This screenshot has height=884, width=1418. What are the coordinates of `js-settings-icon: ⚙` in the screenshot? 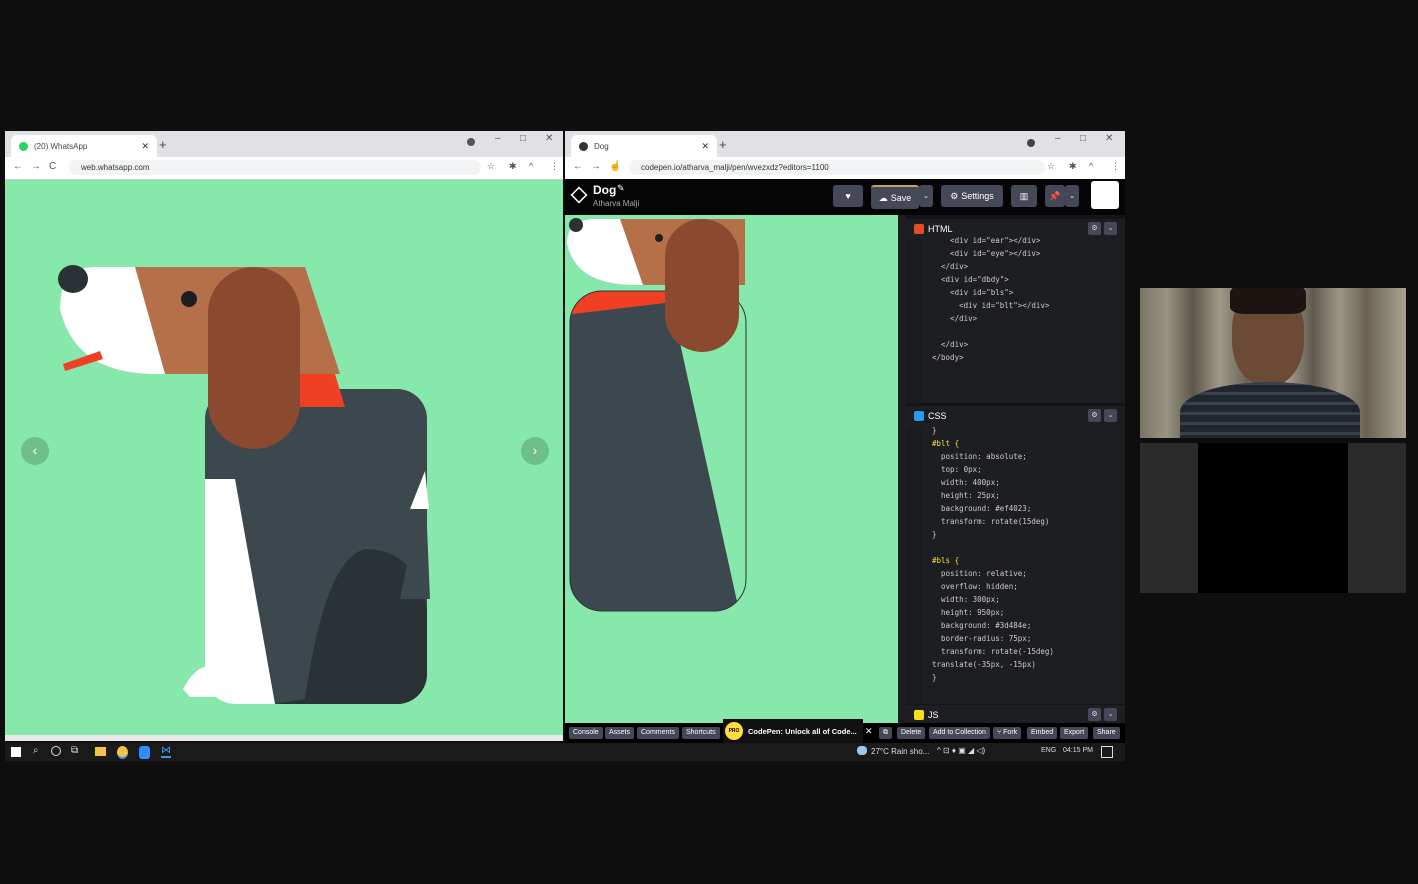 It's located at (1094, 714).